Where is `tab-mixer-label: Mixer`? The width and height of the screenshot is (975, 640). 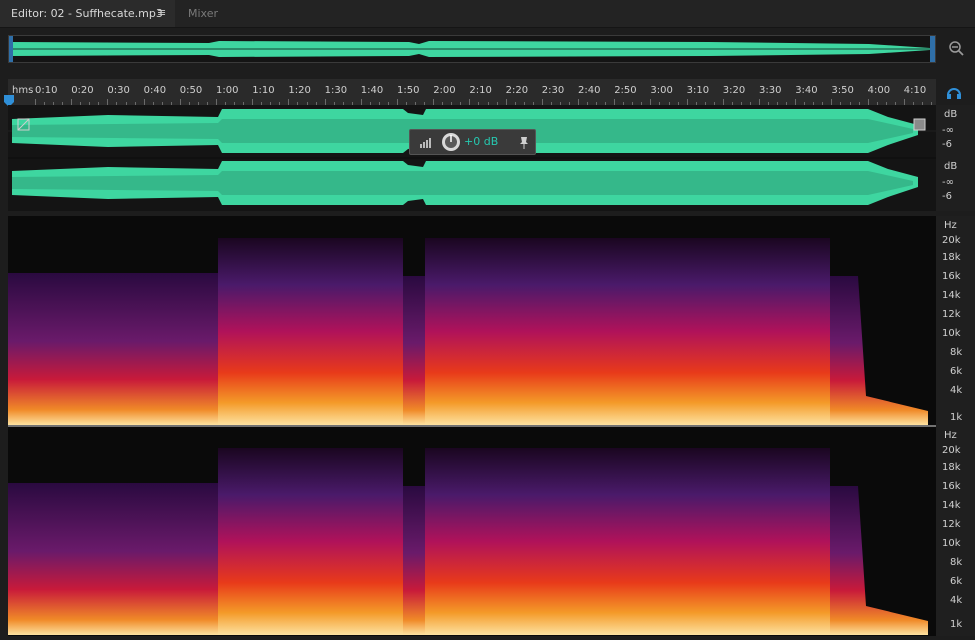
tab-mixer-label: Mixer is located at coordinates (203, 13).